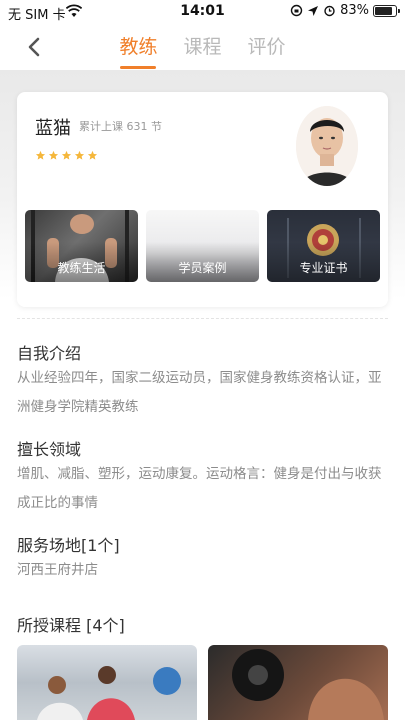 This screenshot has width=405, height=720. Describe the element at coordinates (199, 488) in the screenshot. I see `specialty-text: 增肌、减脂、塑形，运动康复。运动格言：健身是付出与收获成正比的事情` at that location.